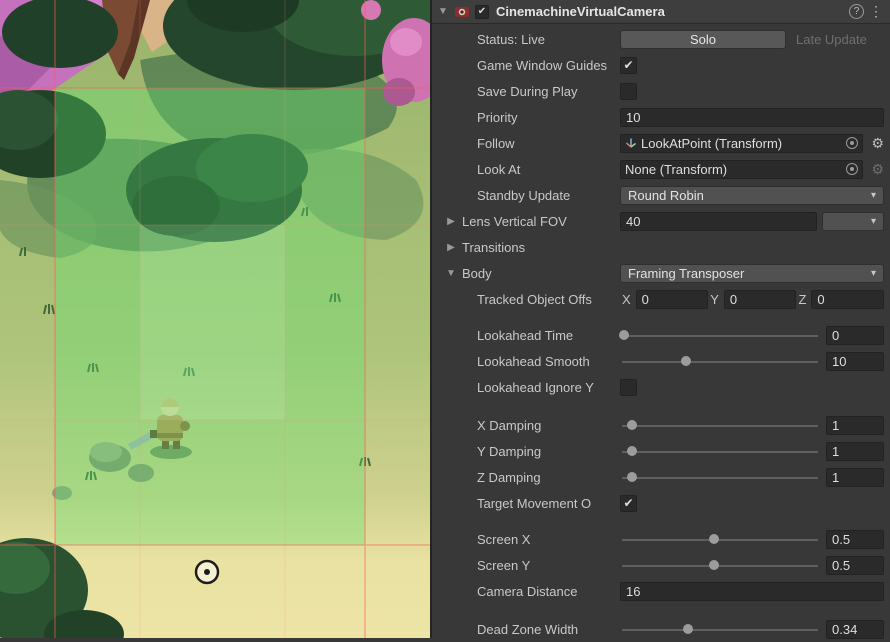  I want to click on x-damping-field: 1, so click(855, 425).